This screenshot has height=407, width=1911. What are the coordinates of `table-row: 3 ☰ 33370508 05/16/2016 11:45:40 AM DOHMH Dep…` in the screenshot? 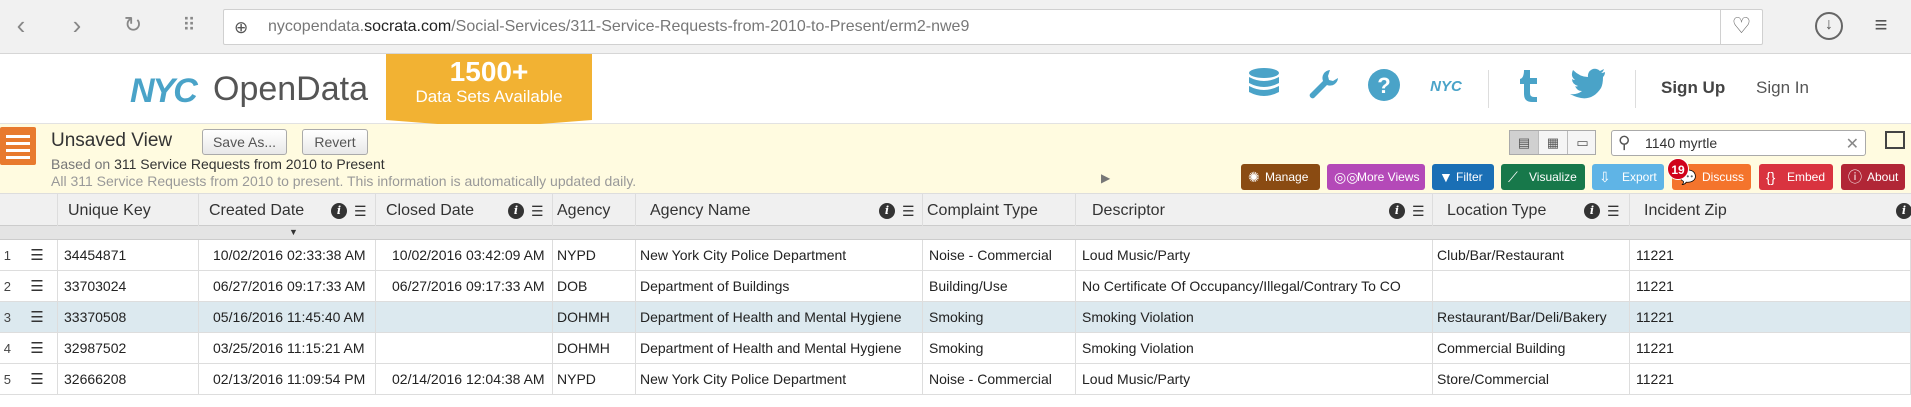 It's located at (955, 317).